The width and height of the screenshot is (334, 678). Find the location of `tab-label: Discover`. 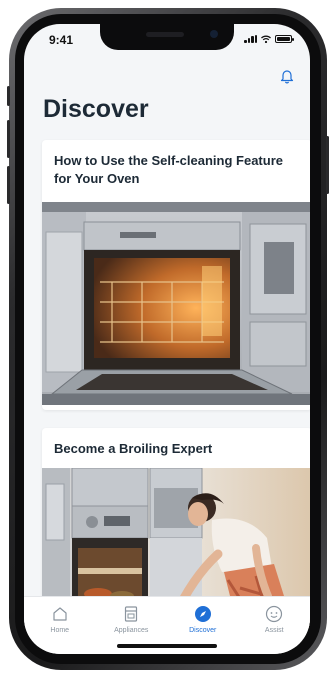

tab-label: Discover is located at coordinates (203, 630).